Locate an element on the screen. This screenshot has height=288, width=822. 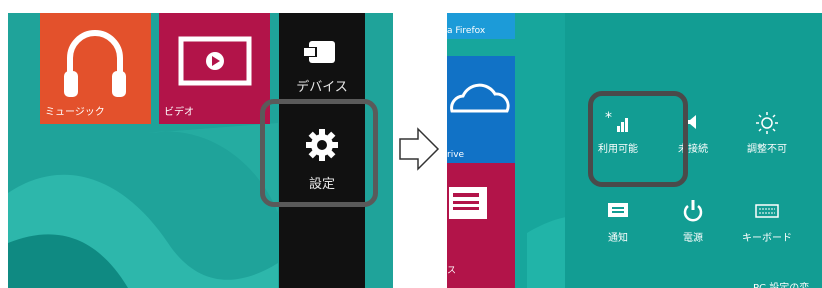
quick-setting-brightness: 調整不可 is located at coordinates (767, 132).